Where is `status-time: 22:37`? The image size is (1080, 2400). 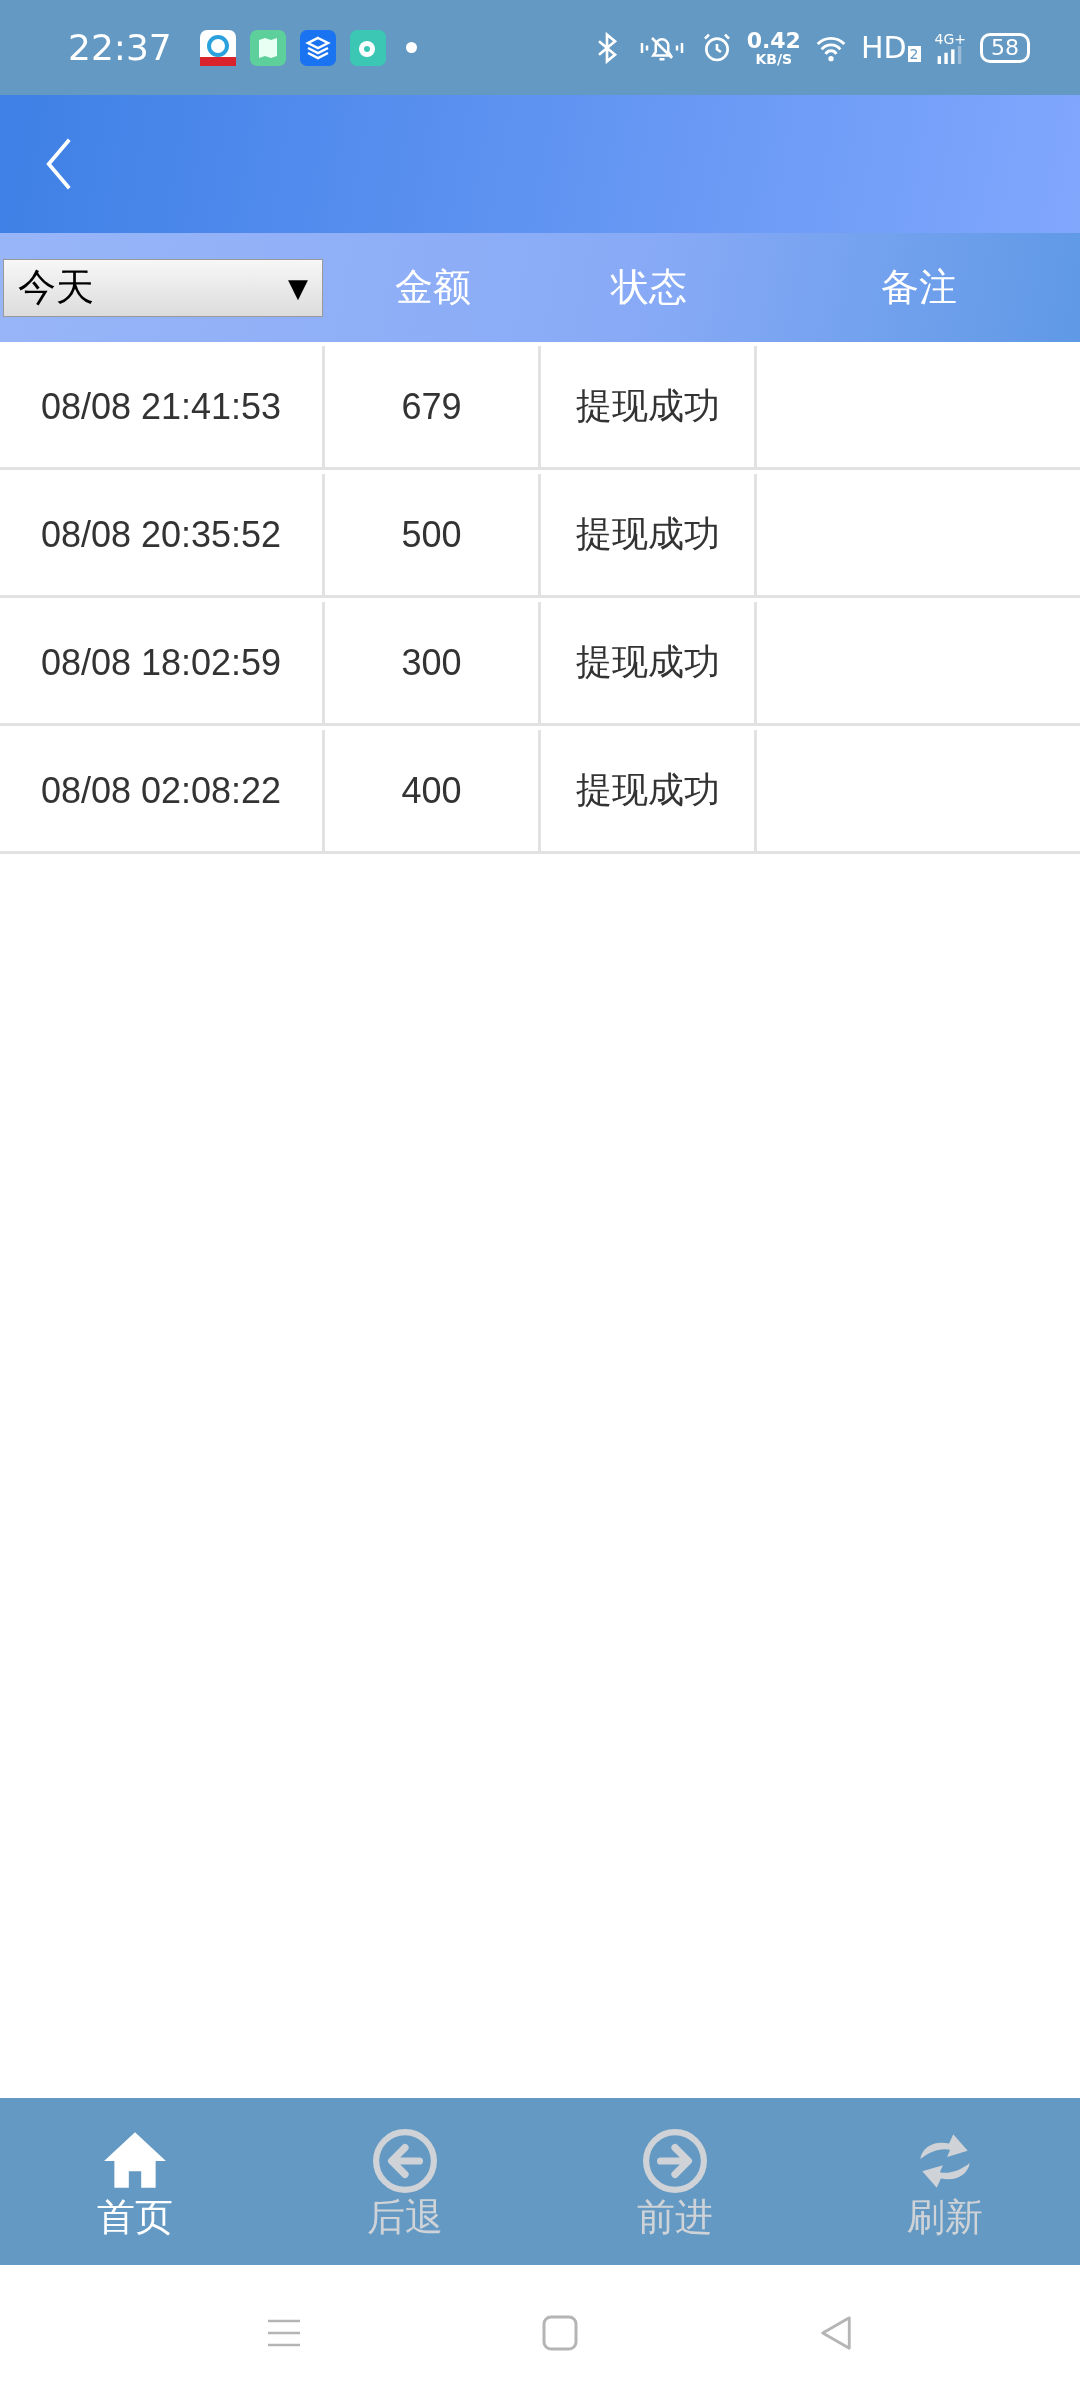 status-time: 22:37 is located at coordinates (120, 47).